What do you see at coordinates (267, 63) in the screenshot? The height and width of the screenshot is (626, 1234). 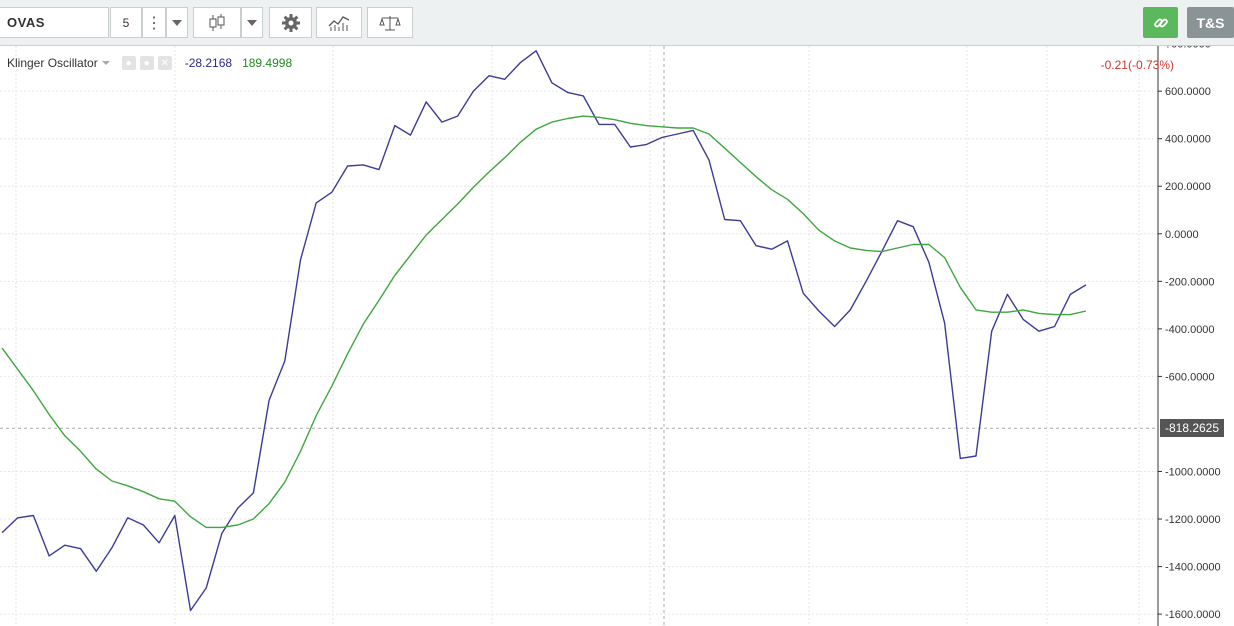 I see `signal-value: 189.4998` at bounding box center [267, 63].